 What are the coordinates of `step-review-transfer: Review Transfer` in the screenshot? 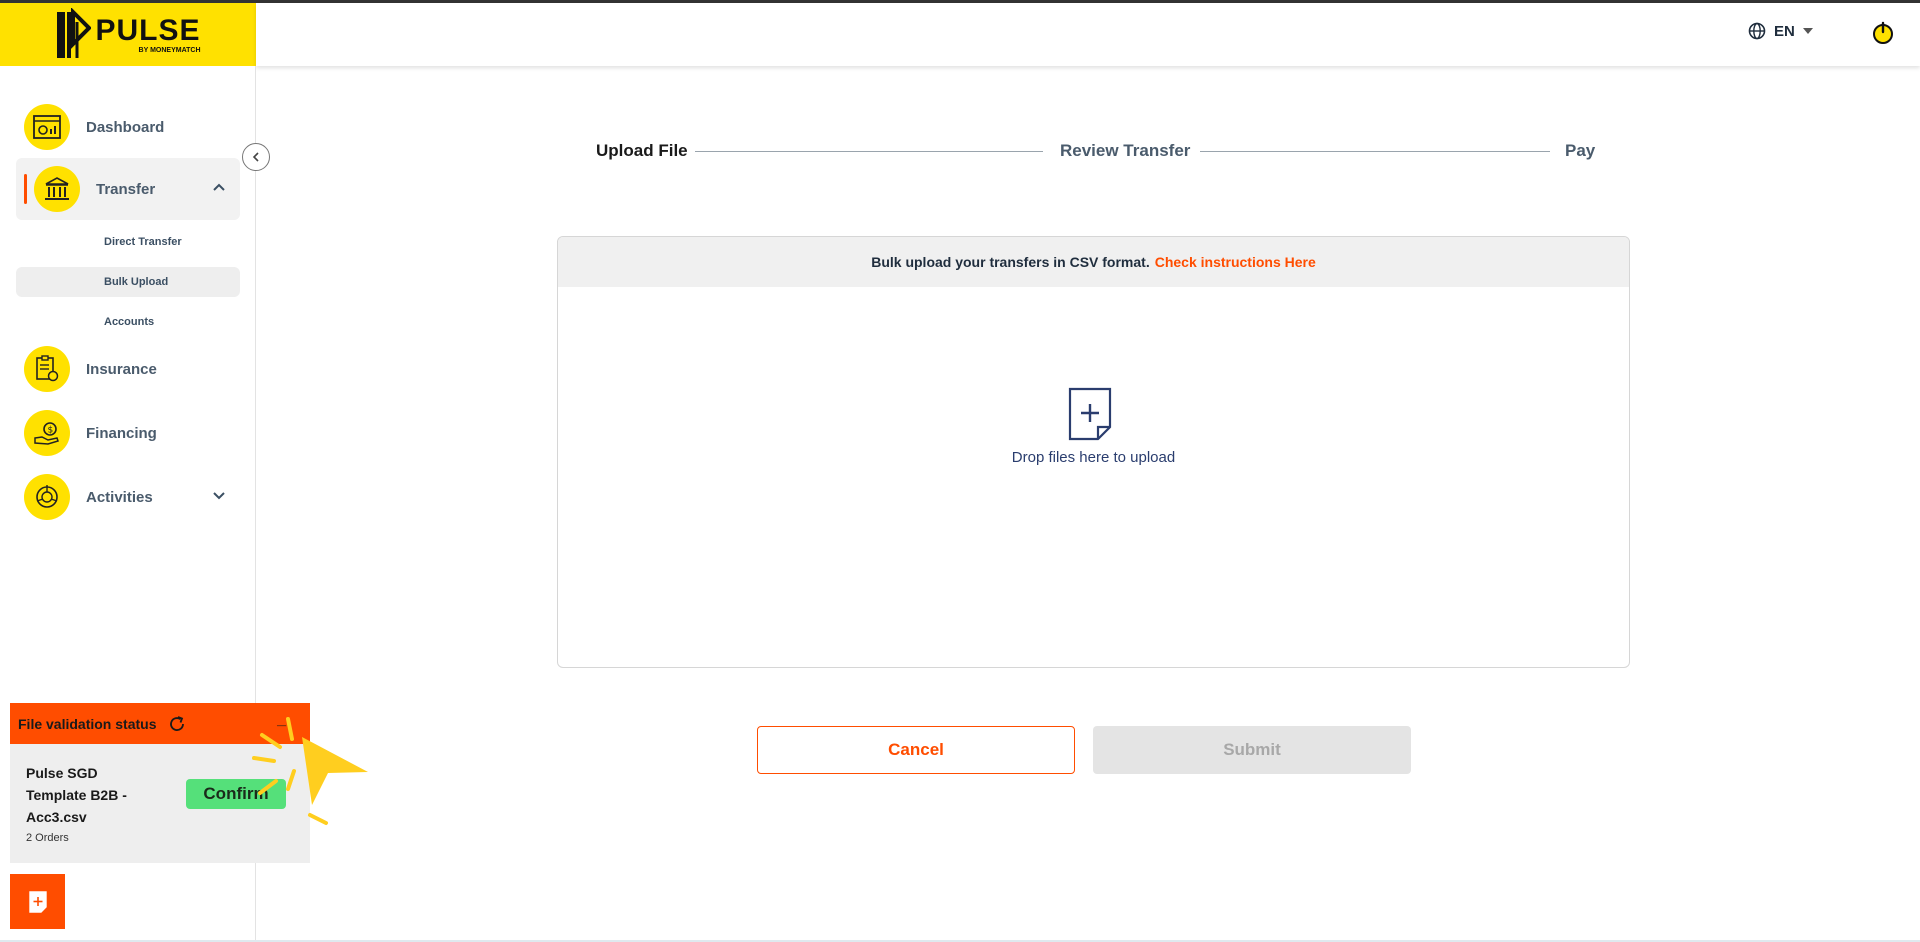 It's located at (1125, 150).